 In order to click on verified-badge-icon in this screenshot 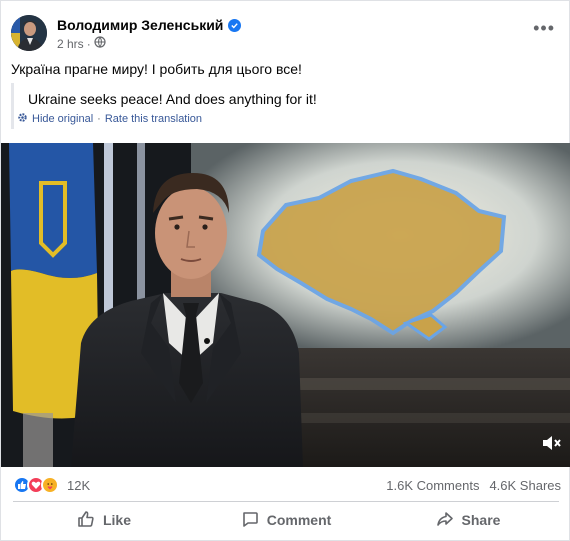, I will do `click(235, 25)`.